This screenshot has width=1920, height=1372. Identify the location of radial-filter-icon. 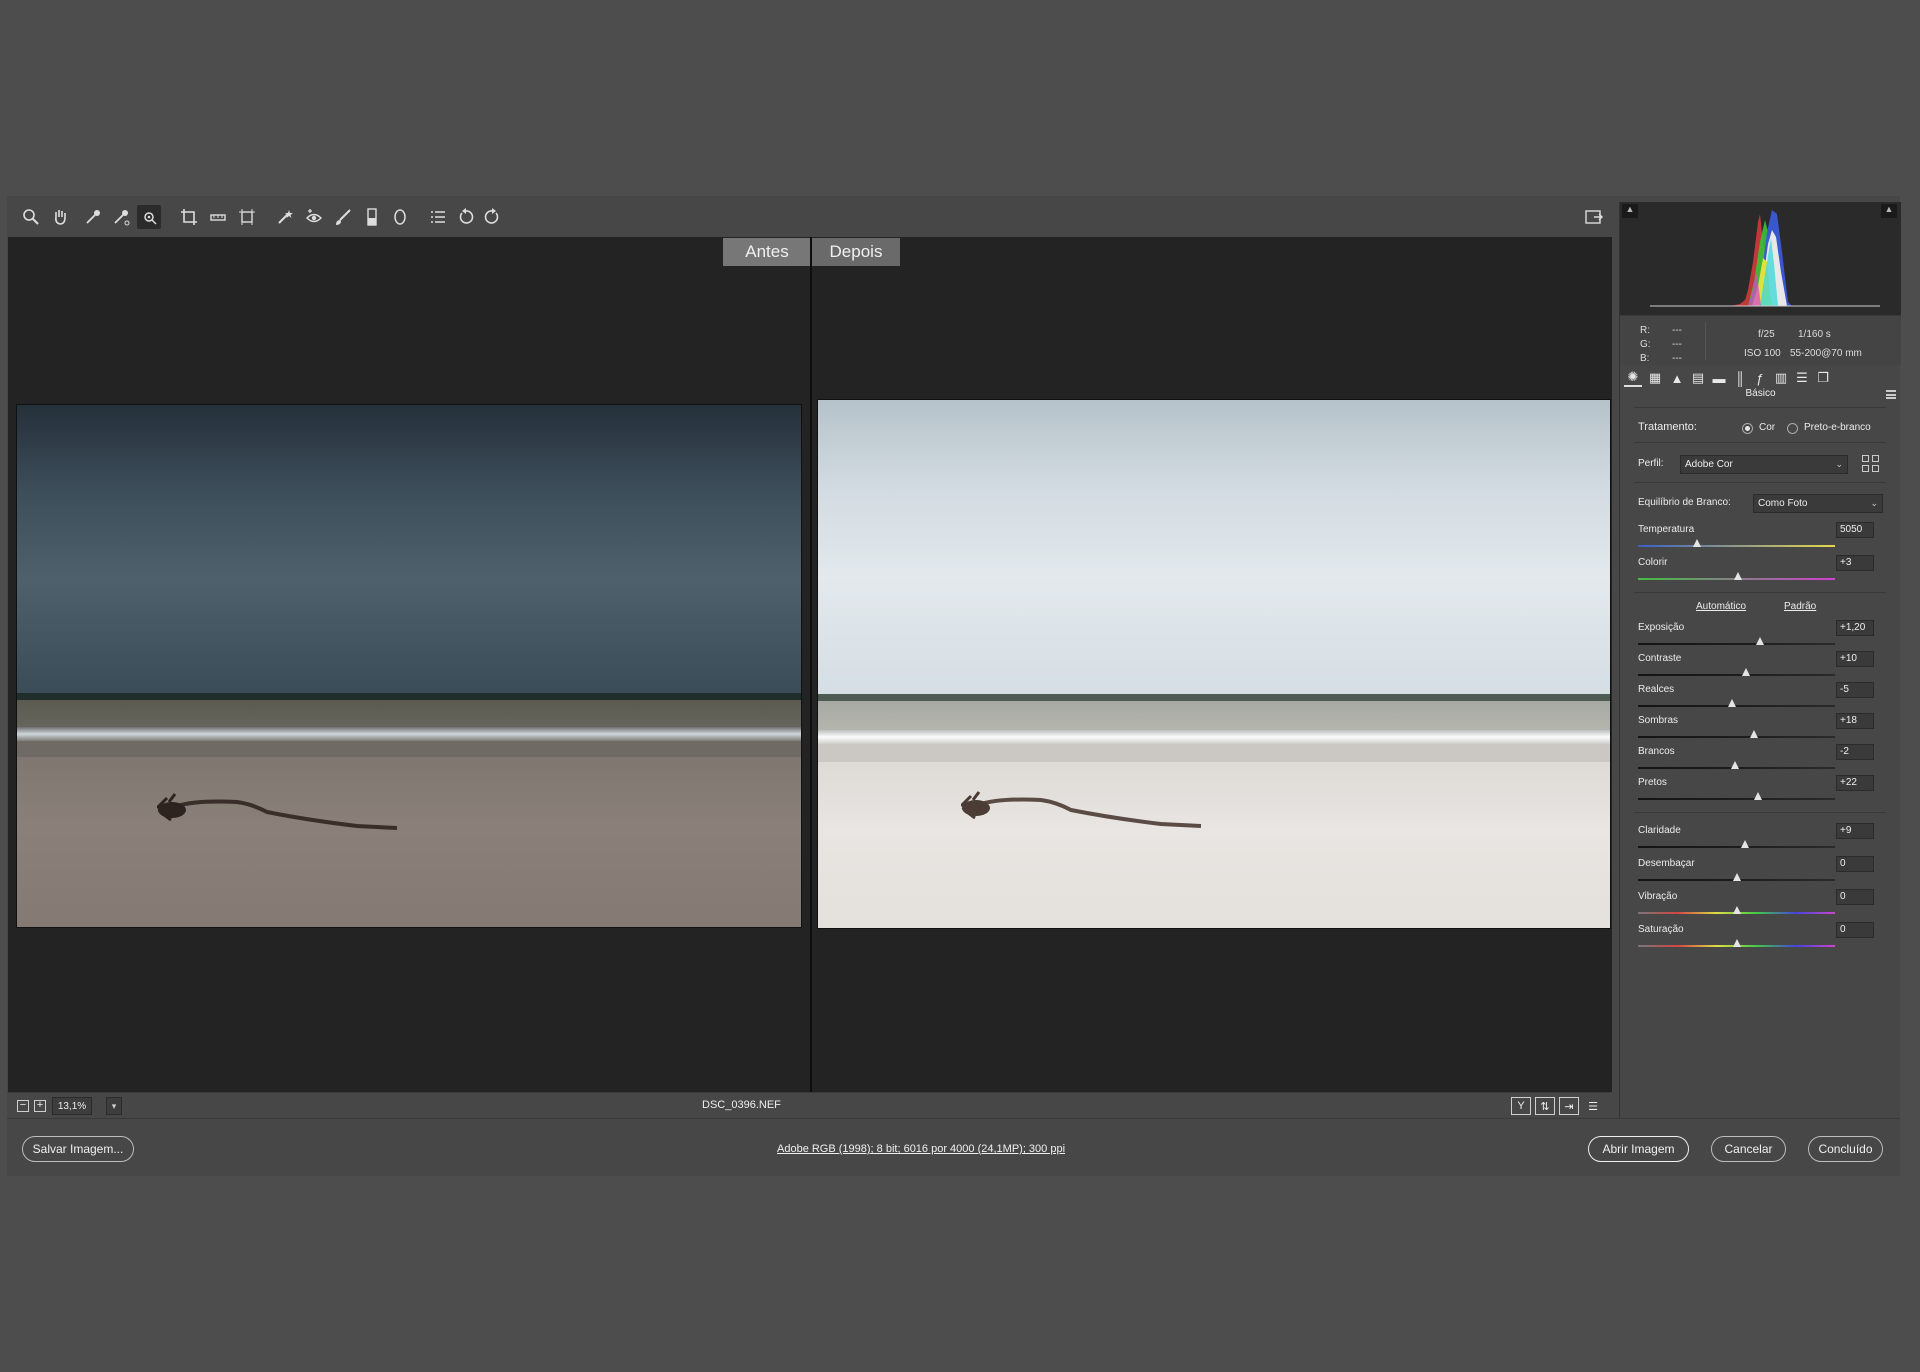
(400, 217).